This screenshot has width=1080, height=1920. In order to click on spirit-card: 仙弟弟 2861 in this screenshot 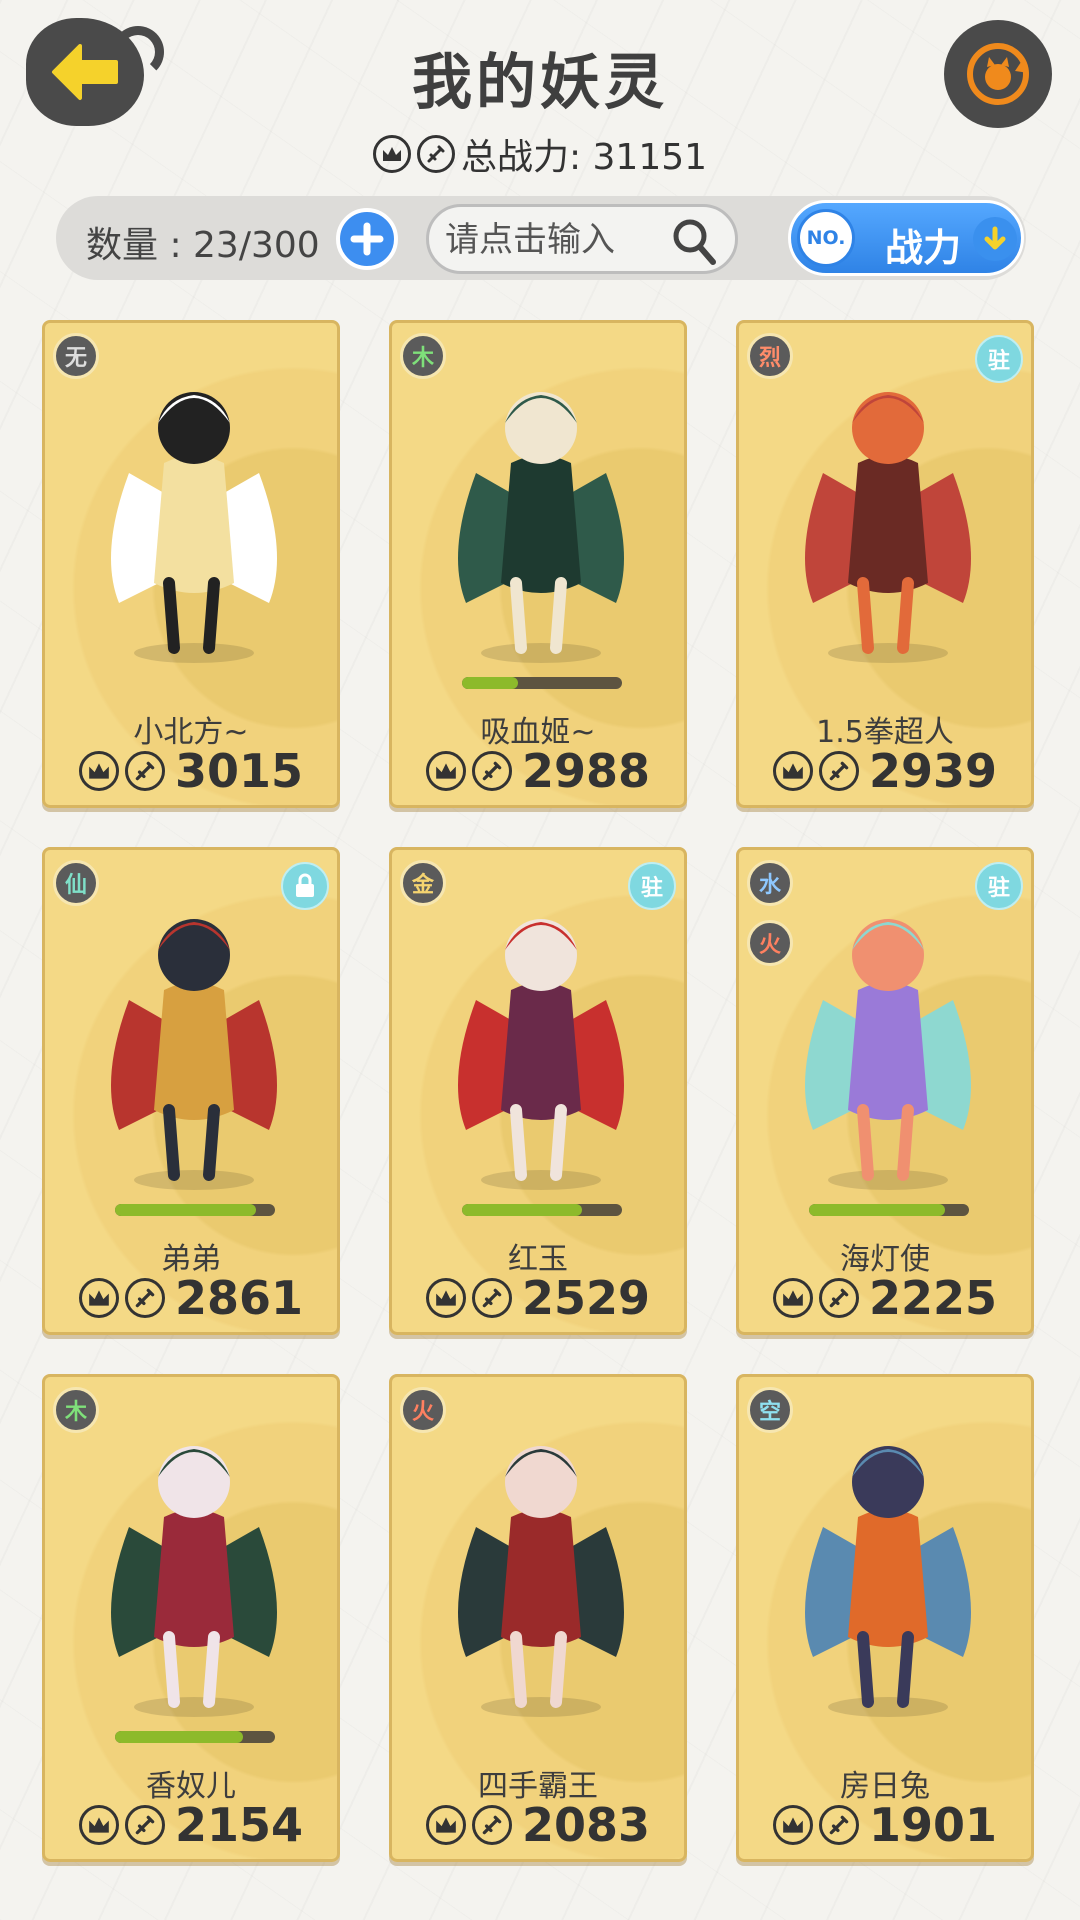, I will do `click(191, 1091)`.